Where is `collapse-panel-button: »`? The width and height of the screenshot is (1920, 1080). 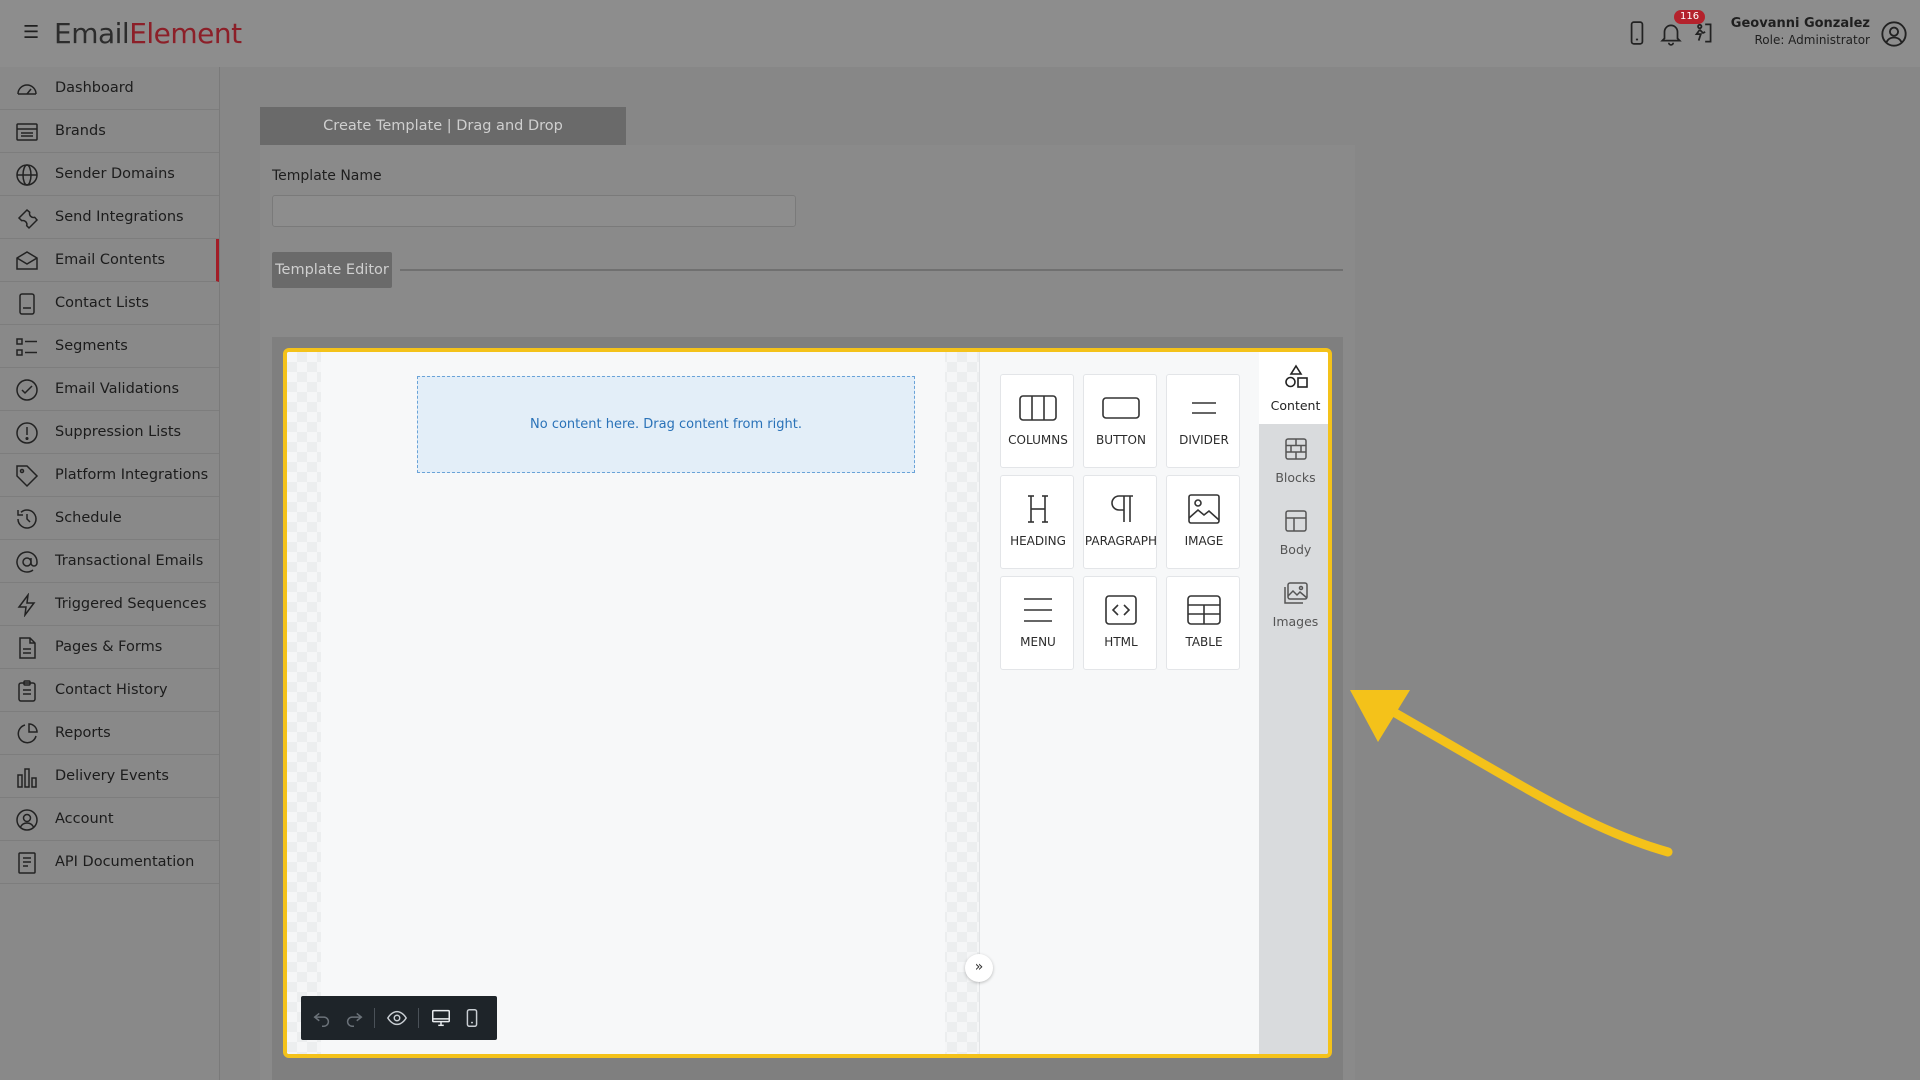
collapse-panel-button: » is located at coordinates (979, 968).